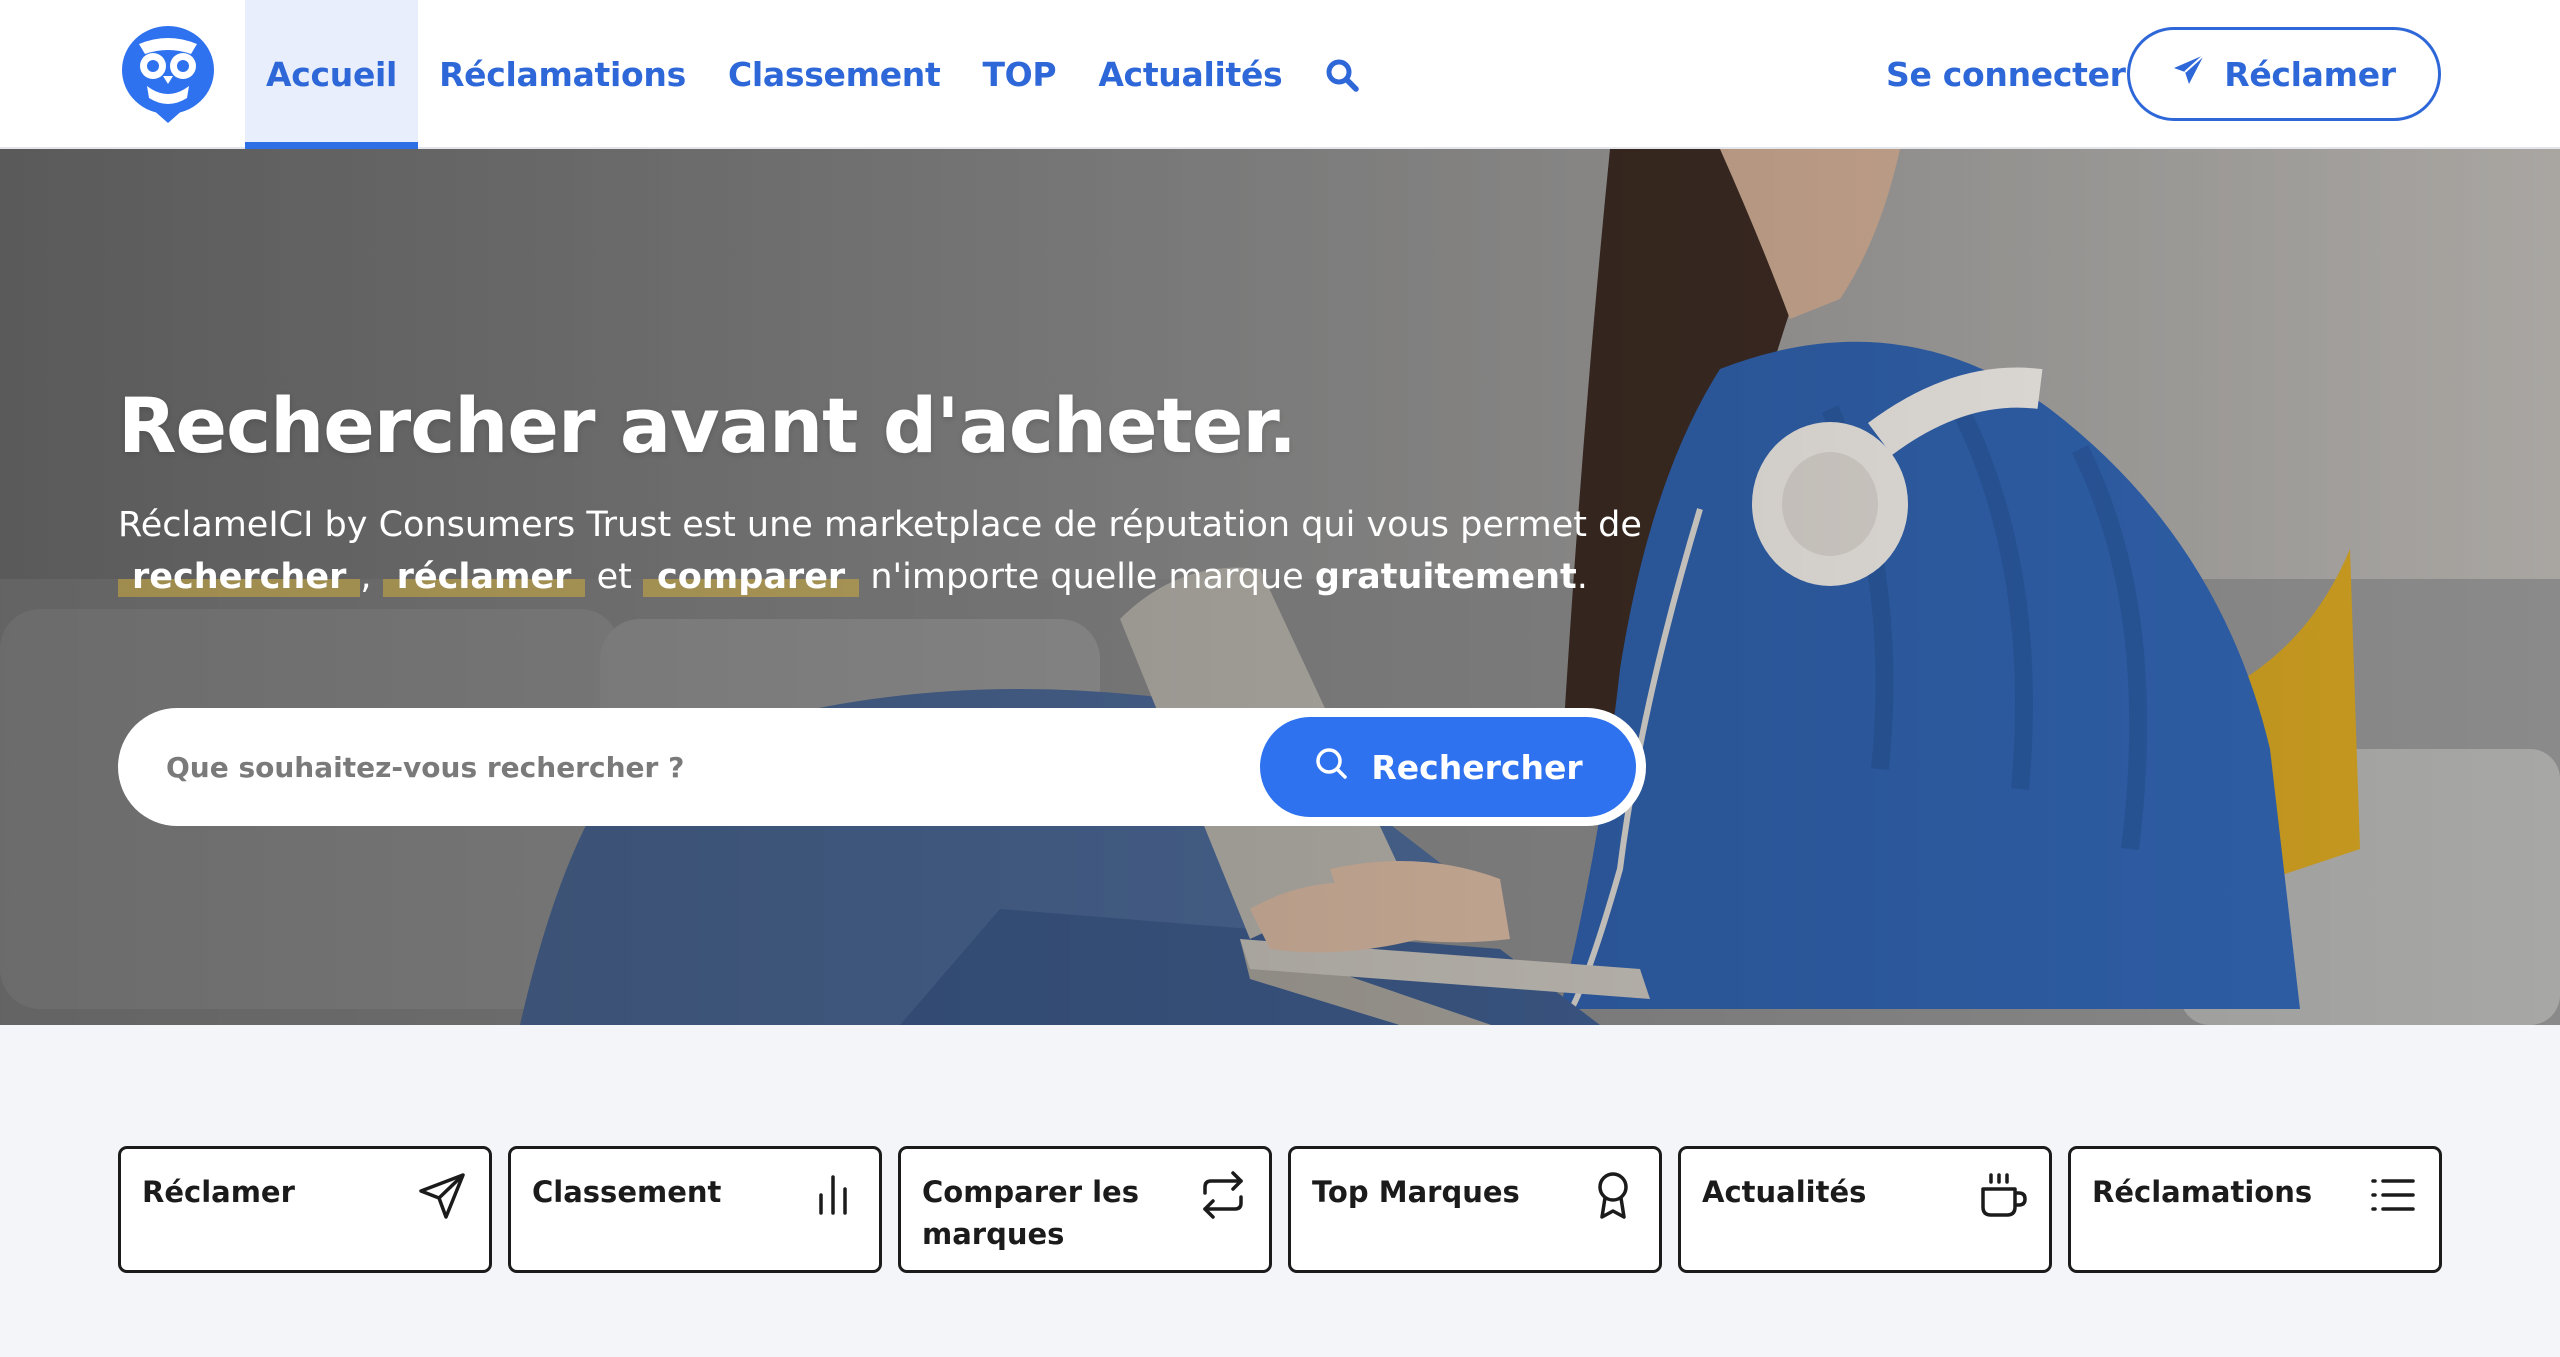 The height and width of the screenshot is (1357, 2560). I want to click on reclamer-button: Réclamer, so click(2284, 74).